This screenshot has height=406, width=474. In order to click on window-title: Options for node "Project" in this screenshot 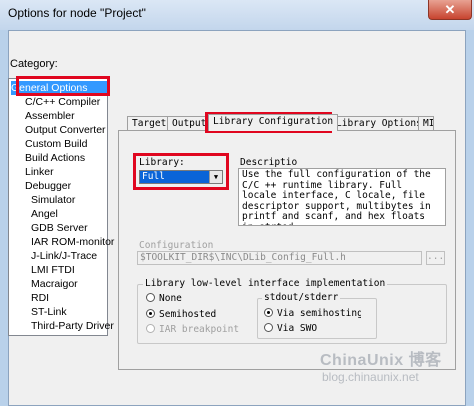, I will do `click(77, 13)`.